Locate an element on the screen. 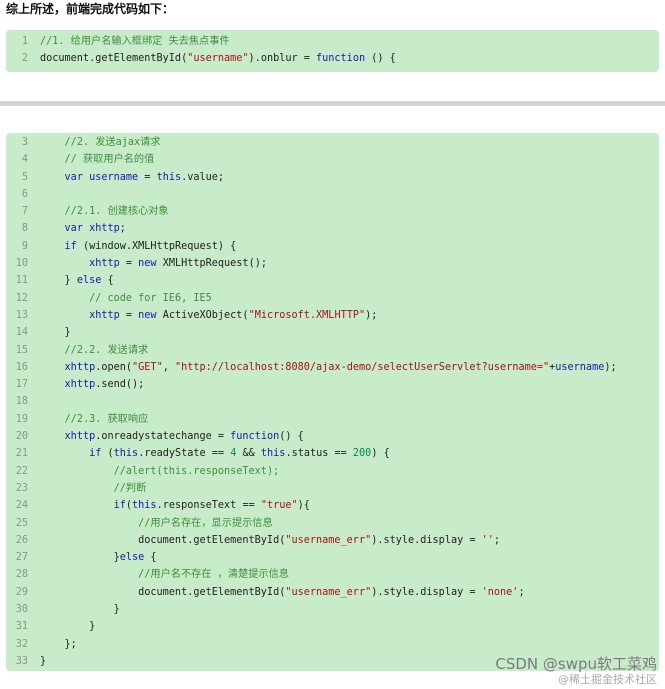  code-token: .status == is located at coordinates (319, 454).